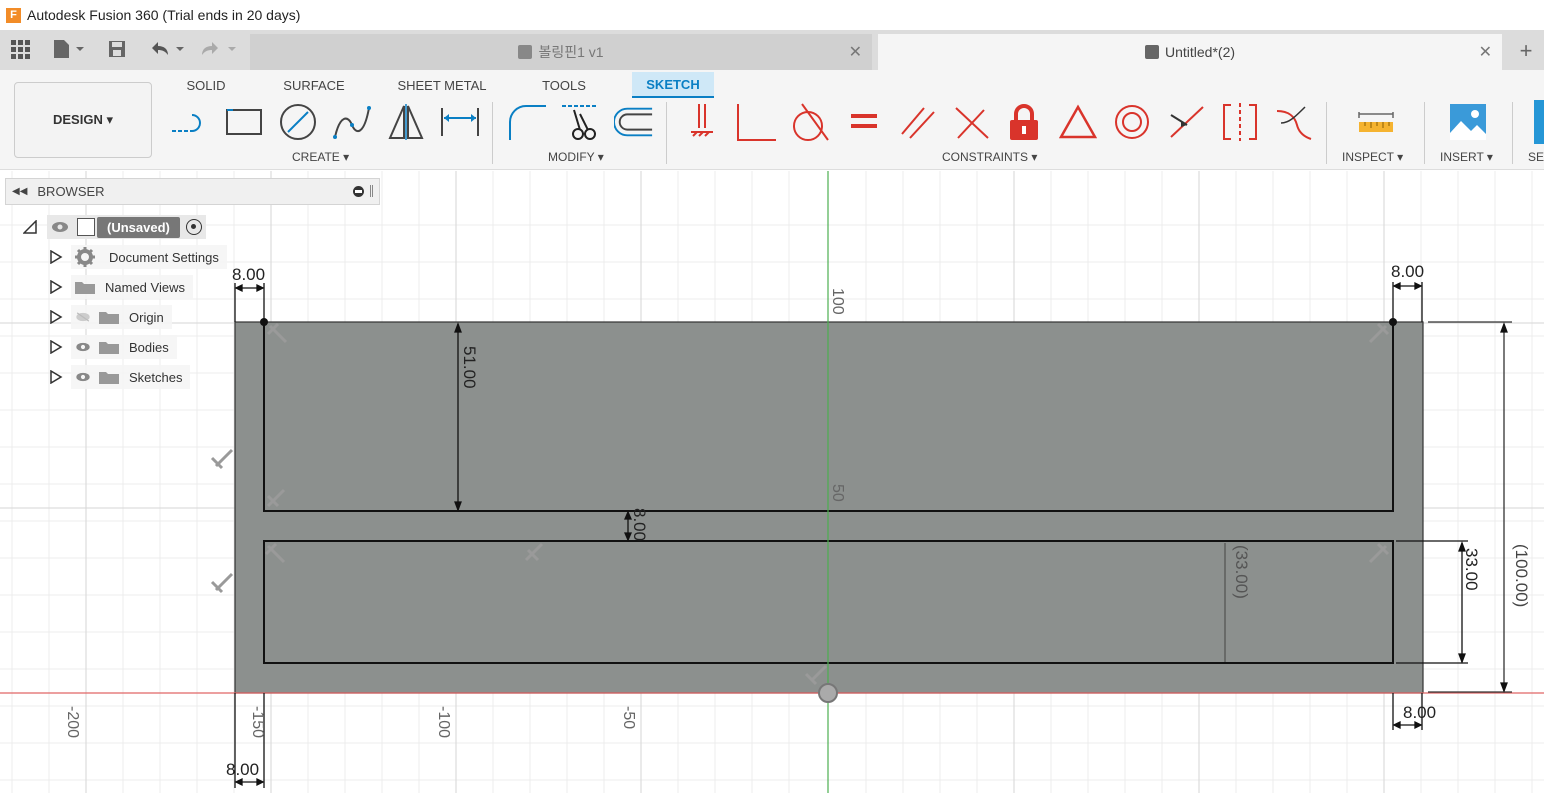  Describe the element at coordinates (1466, 157) in the screenshot. I see `insert-group-label: INSERT ▾` at that location.